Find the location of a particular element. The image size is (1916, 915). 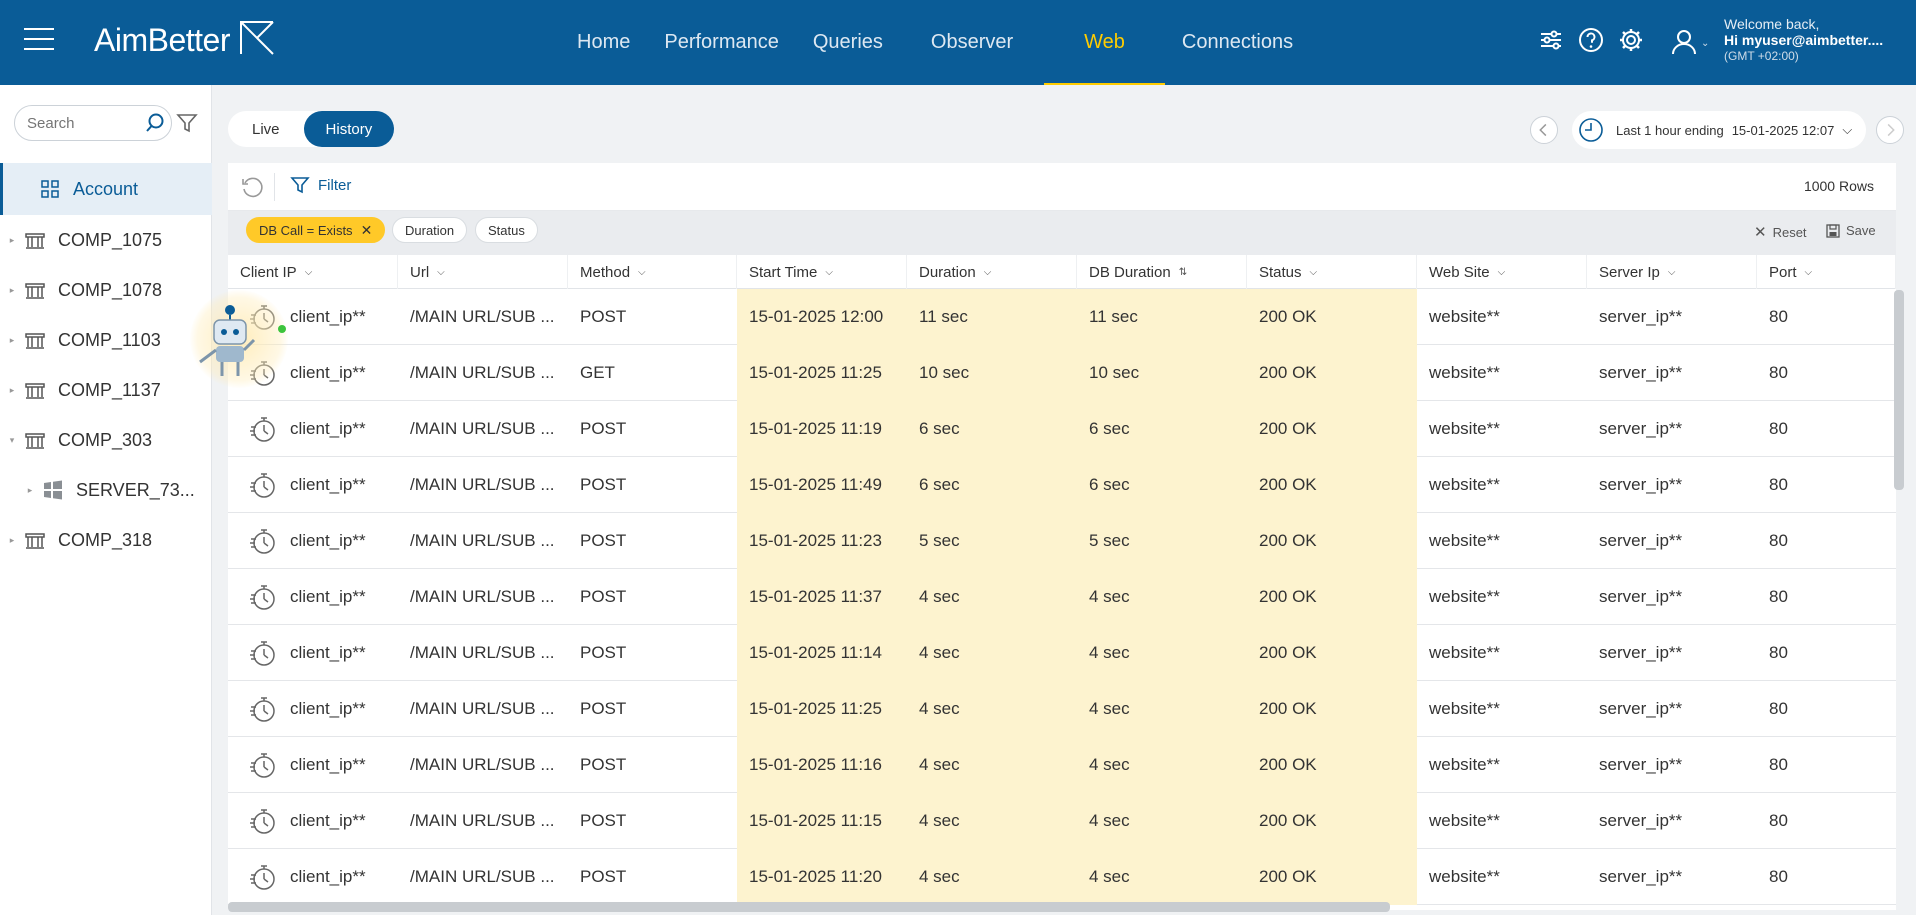

refresh-icon is located at coordinates (252, 187).